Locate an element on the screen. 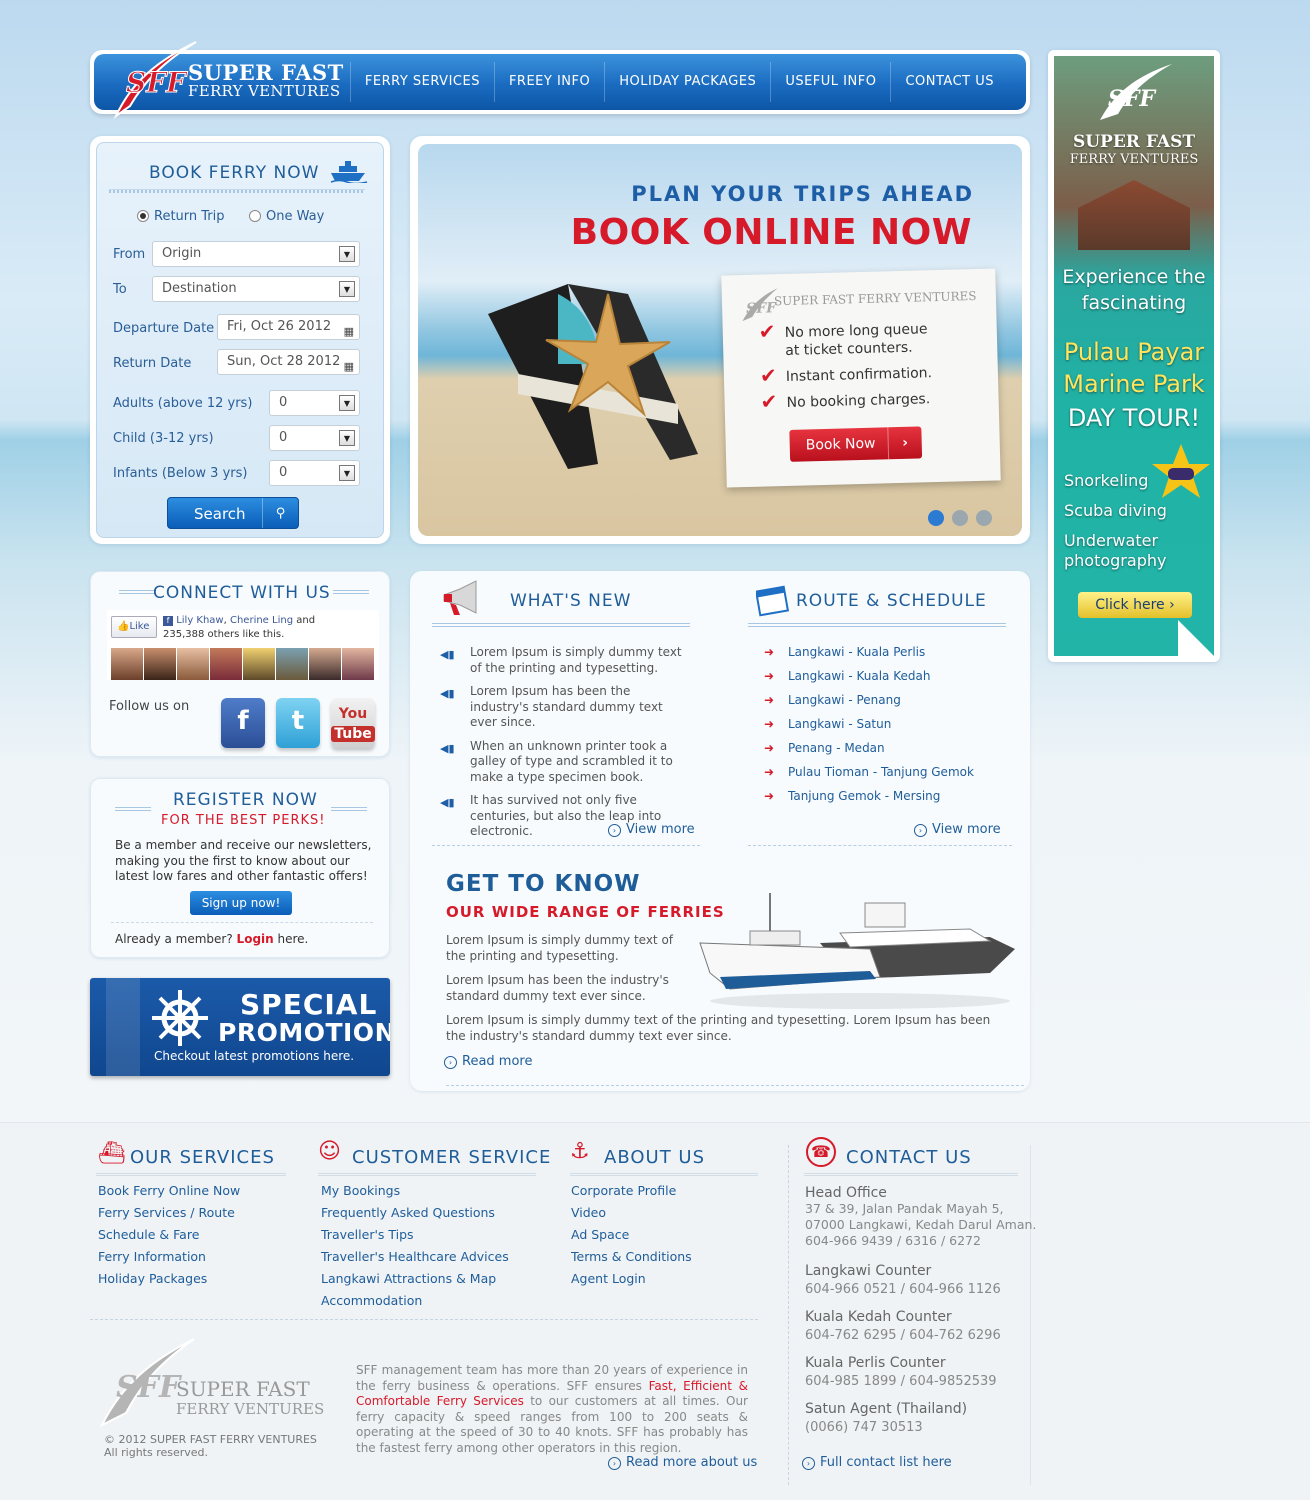  nav-ferry-info: FREEY INFO is located at coordinates (548, 82).